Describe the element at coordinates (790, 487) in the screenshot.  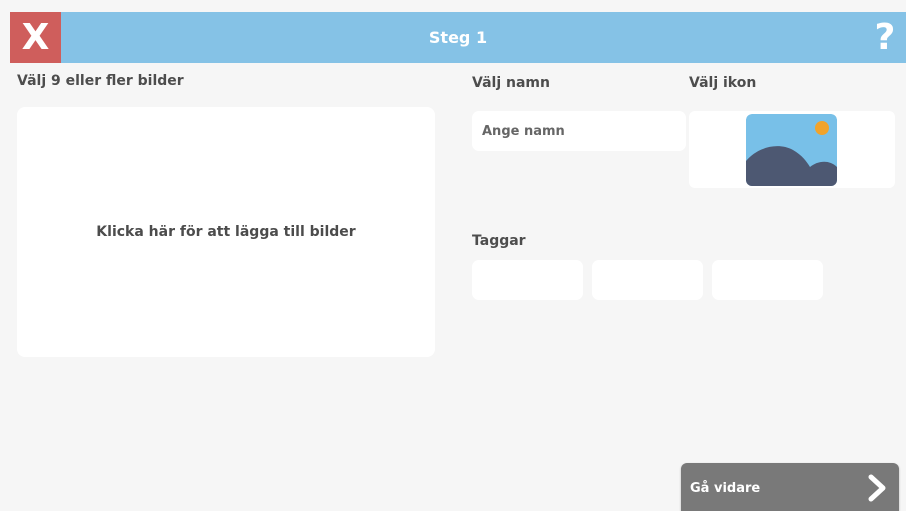
I see `continue-button: Gå vidare` at that location.